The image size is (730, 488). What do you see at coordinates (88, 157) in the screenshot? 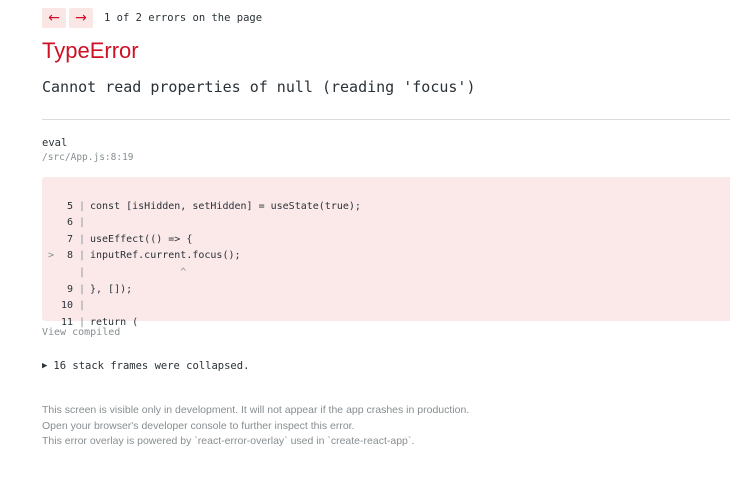
I see `stack-frame-location-link: /src/App.js:8:19` at bounding box center [88, 157].